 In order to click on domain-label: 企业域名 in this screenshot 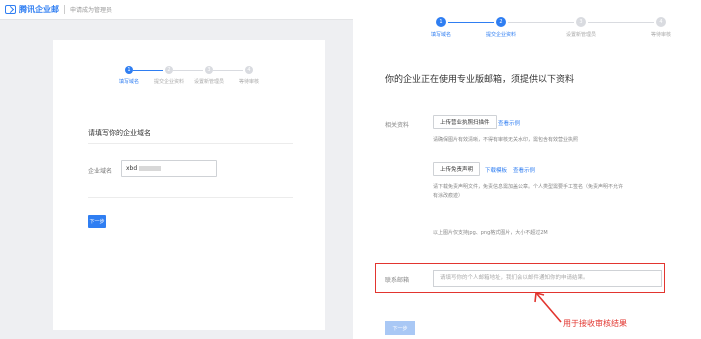, I will do `click(100, 171)`.